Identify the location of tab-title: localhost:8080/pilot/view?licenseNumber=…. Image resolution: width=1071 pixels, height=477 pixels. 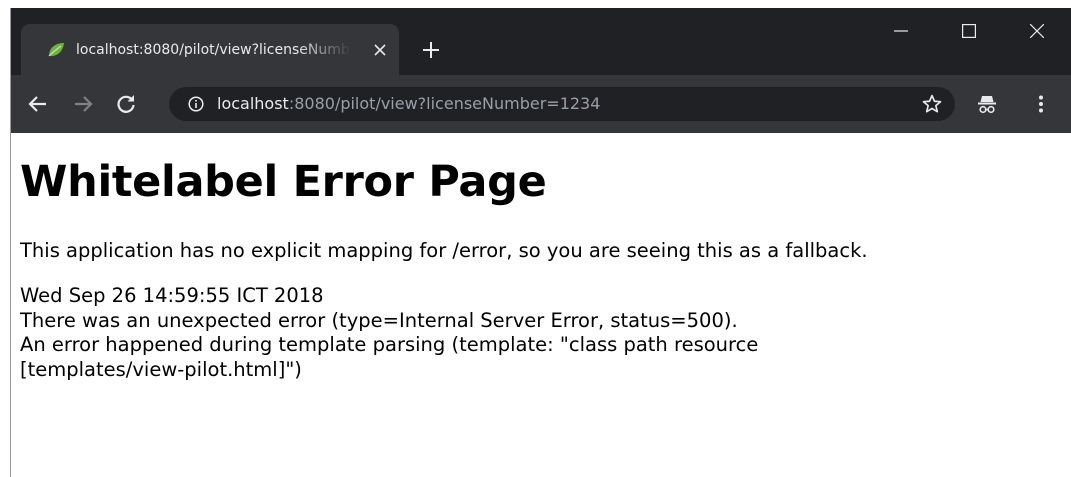
(213, 50).